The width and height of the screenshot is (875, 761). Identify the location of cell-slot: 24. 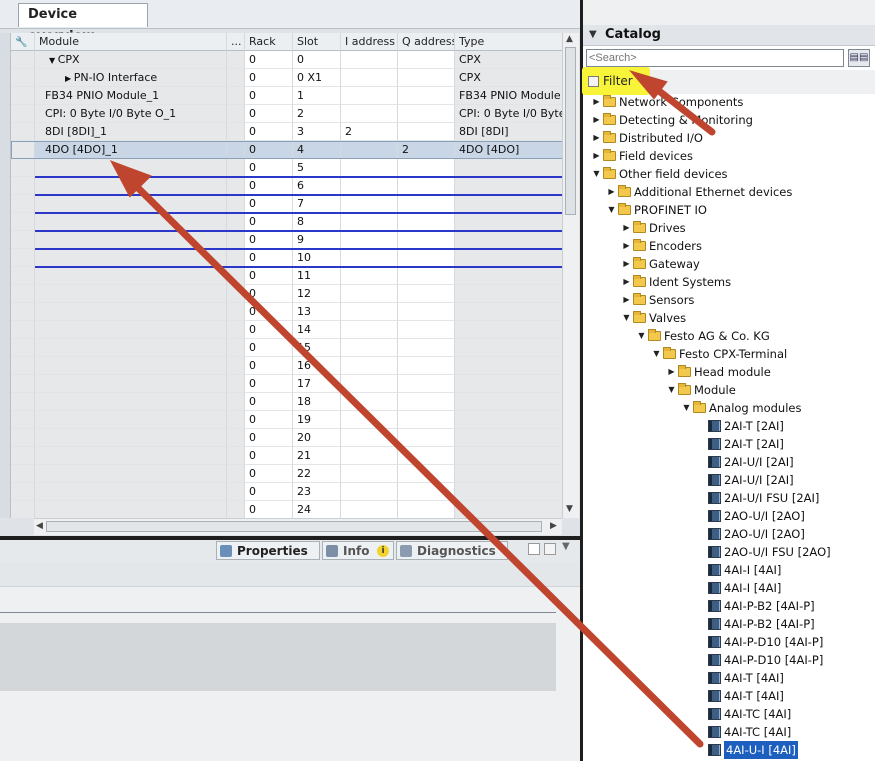
(317, 509).